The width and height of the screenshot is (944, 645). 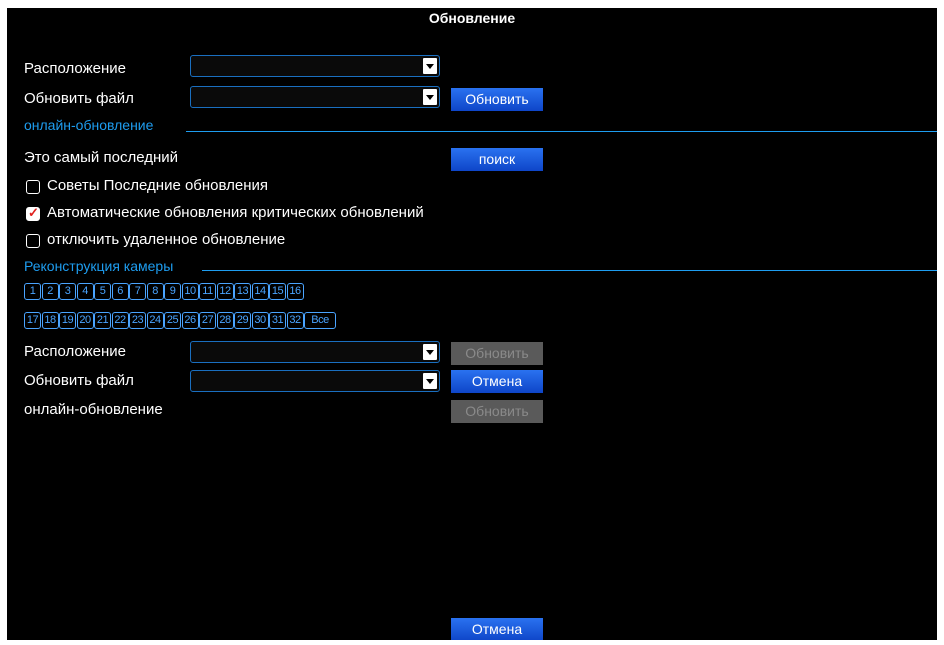 I want to click on update-button: Обновить, so click(x=497, y=99).